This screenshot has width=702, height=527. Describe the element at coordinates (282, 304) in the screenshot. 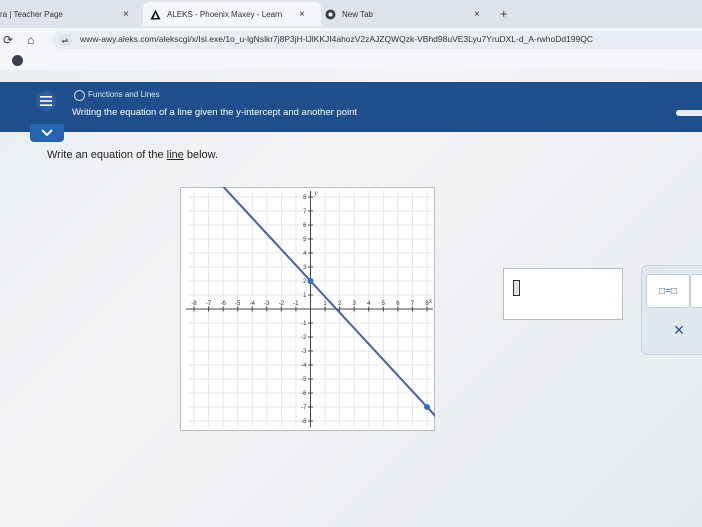

I see `x-tick-label: -2` at that location.